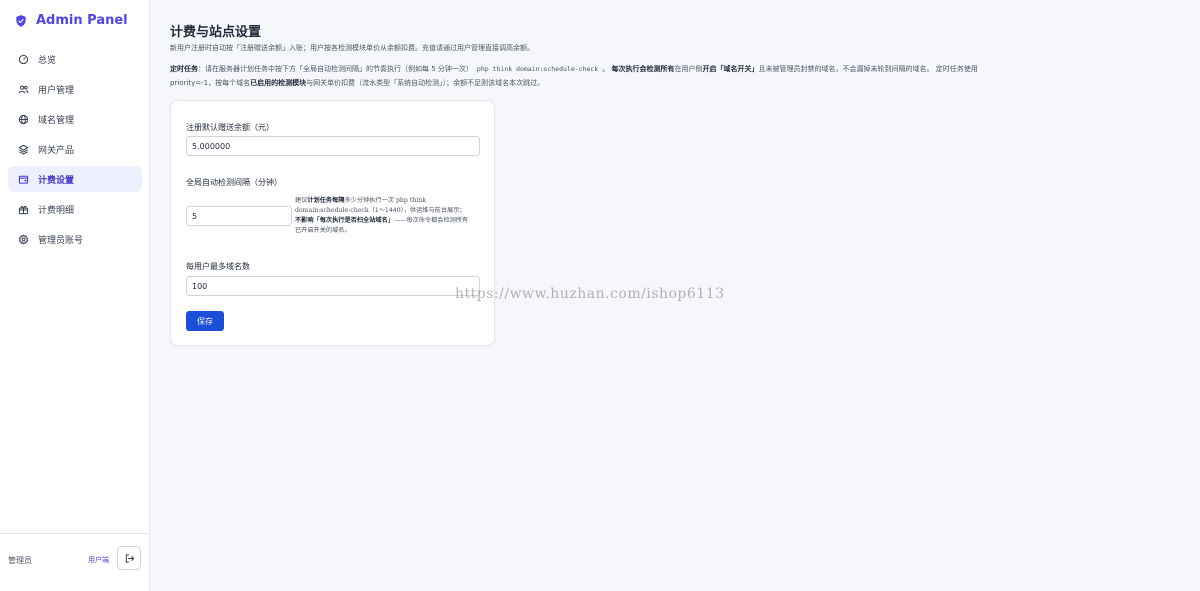  What do you see at coordinates (216, 32) in the screenshot?
I see `page-title: 计费与站点设置` at bounding box center [216, 32].